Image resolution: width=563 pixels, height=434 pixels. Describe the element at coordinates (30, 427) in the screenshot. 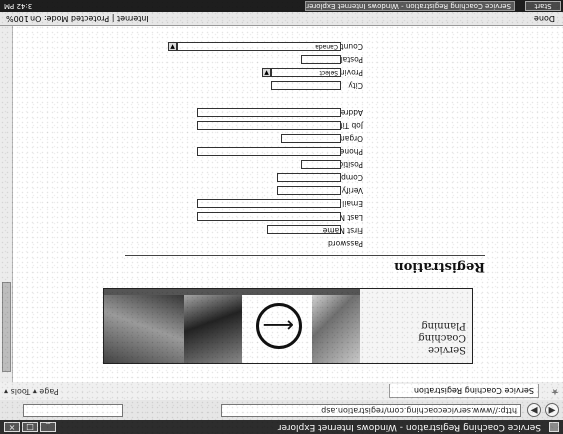

I see `maximize-button: □` at that location.